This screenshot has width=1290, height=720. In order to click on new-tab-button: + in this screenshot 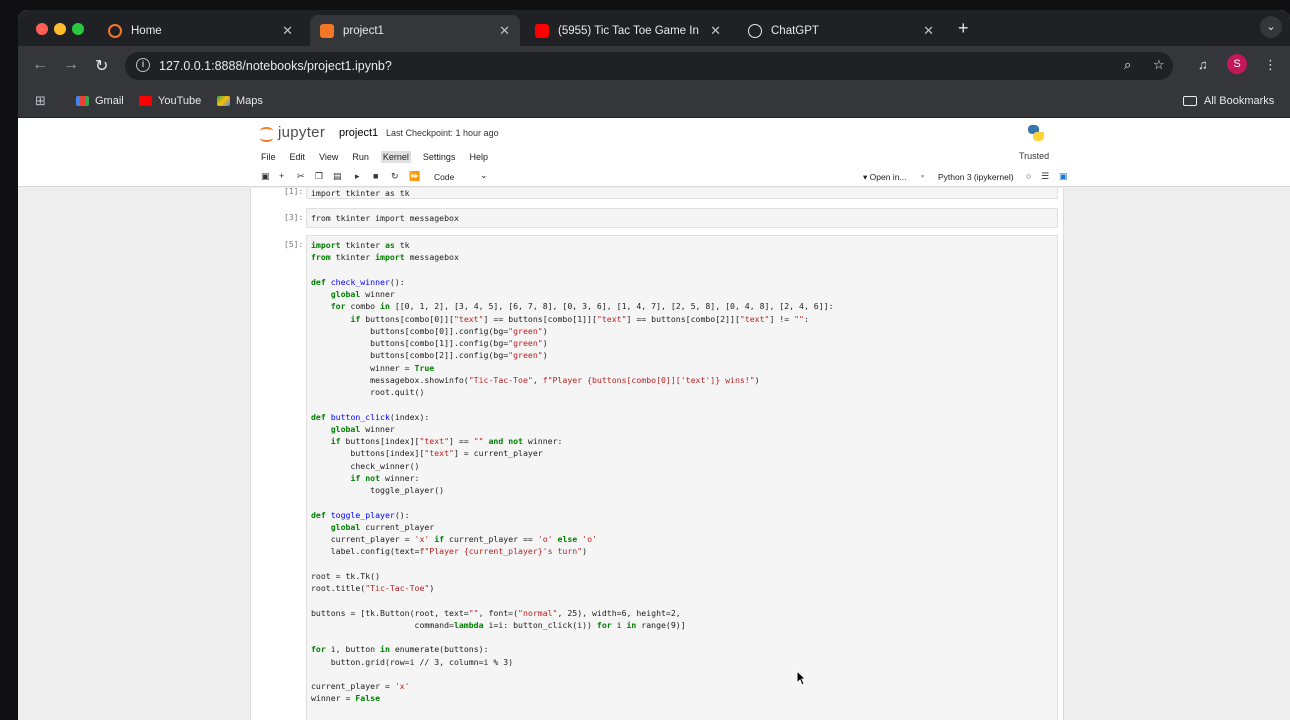, I will do `click(963, 28)`.